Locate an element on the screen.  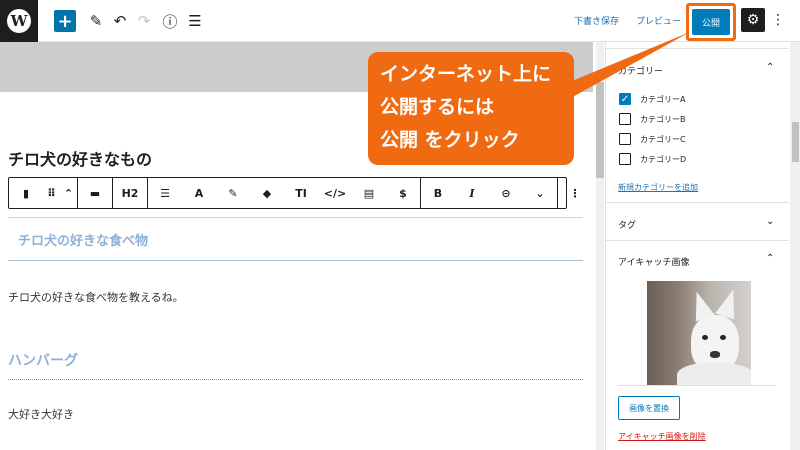
featured-image-thumbnail is located at coordinates (699, 333).